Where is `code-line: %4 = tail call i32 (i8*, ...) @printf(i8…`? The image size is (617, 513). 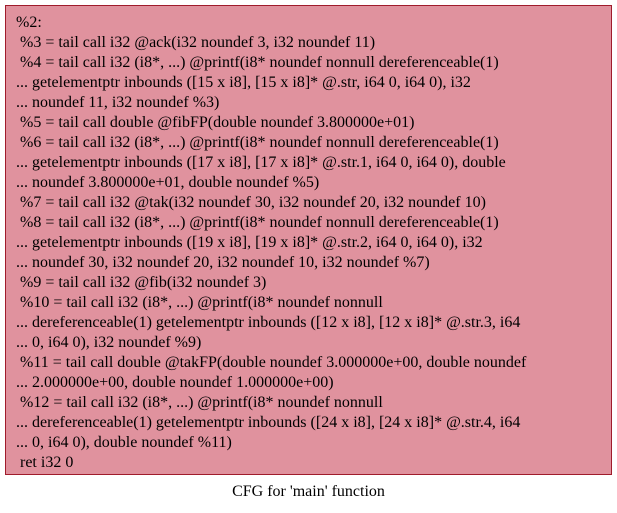 code-line: %4 = tail call i32 (i8*, ...) @printf(i8… is located at coordinates (257, 62).